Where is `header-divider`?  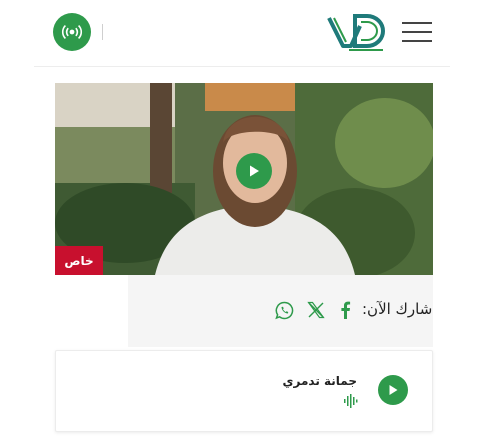
header-divider is located at coordinates (242, 66).